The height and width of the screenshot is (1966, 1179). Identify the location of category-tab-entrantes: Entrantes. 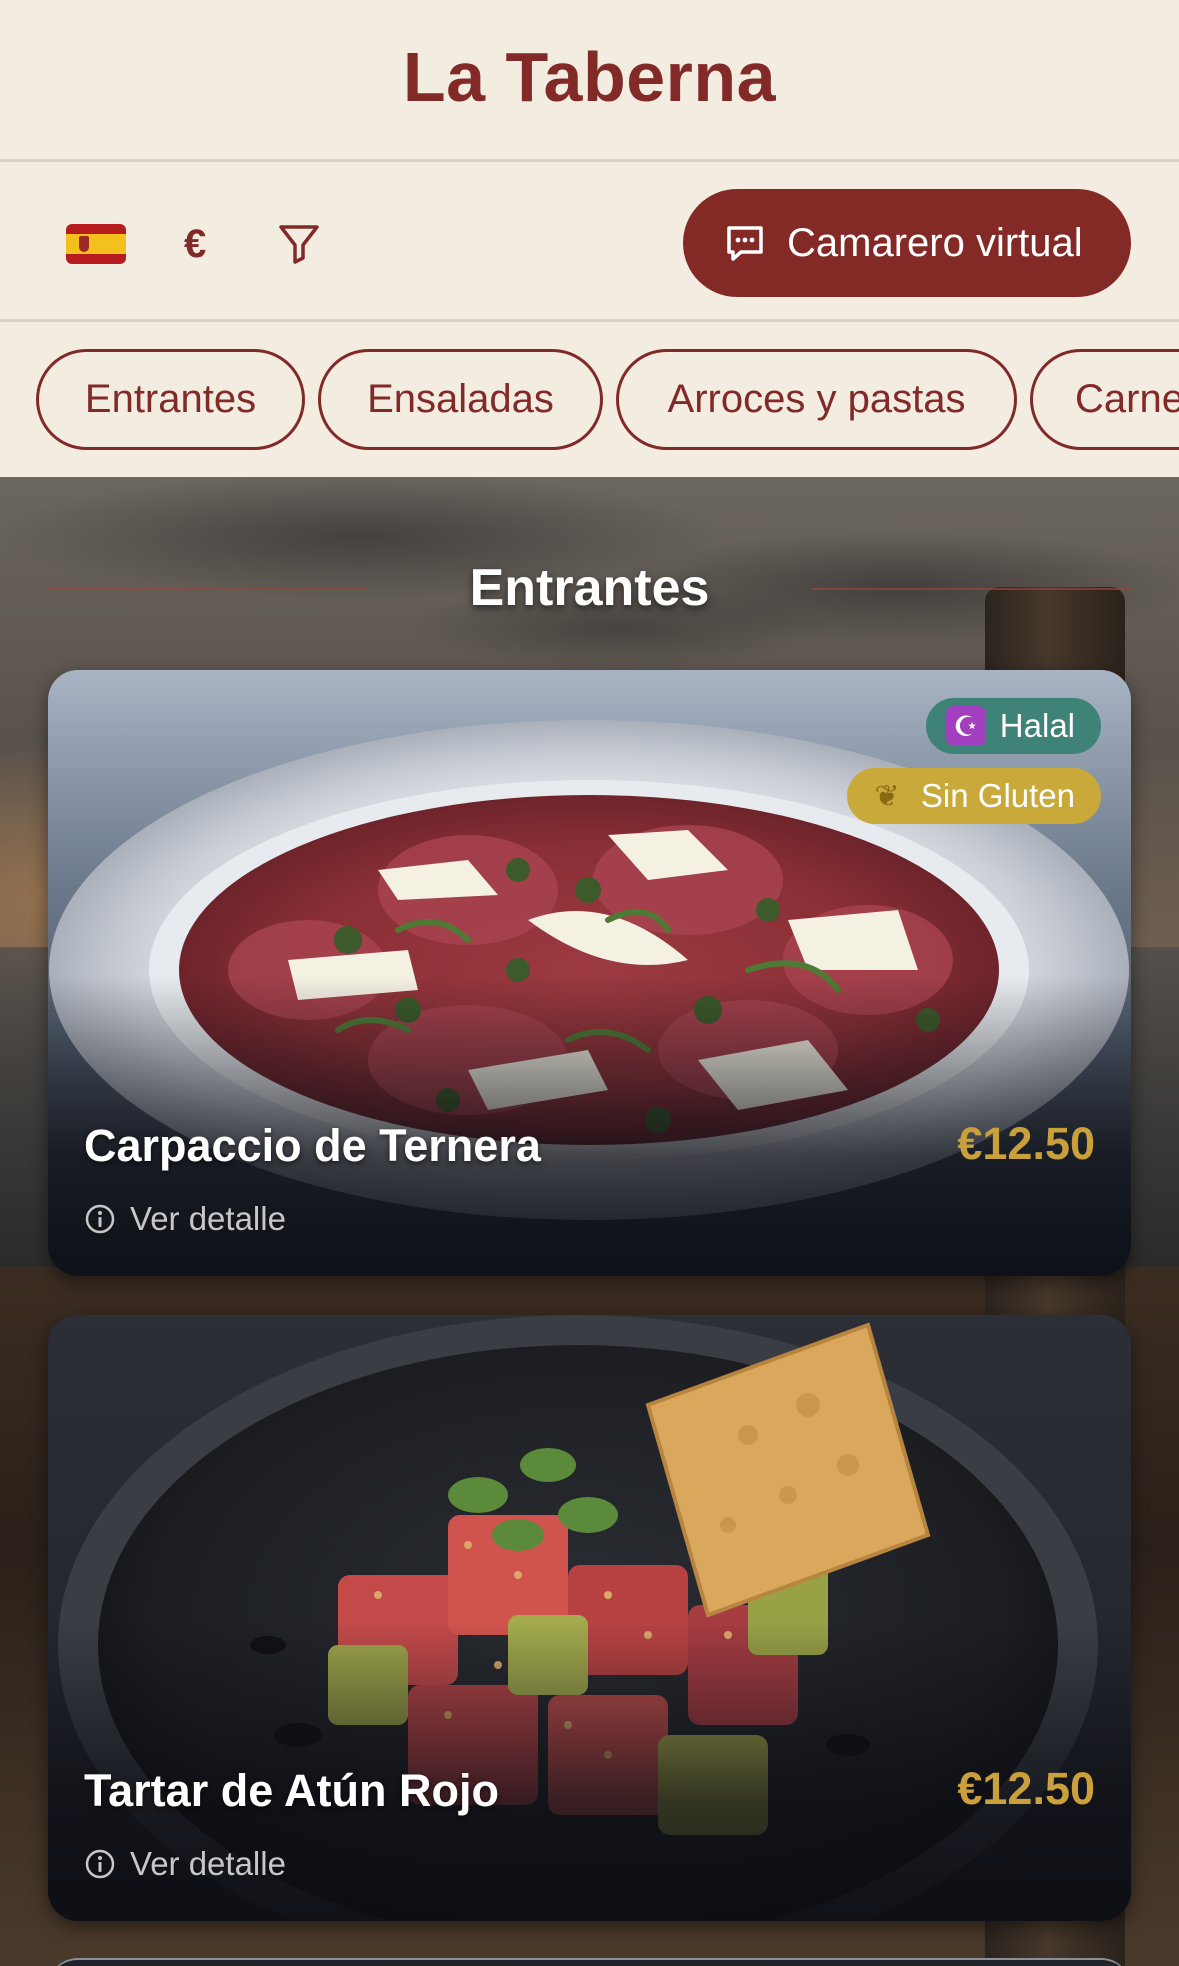
(170, 399).